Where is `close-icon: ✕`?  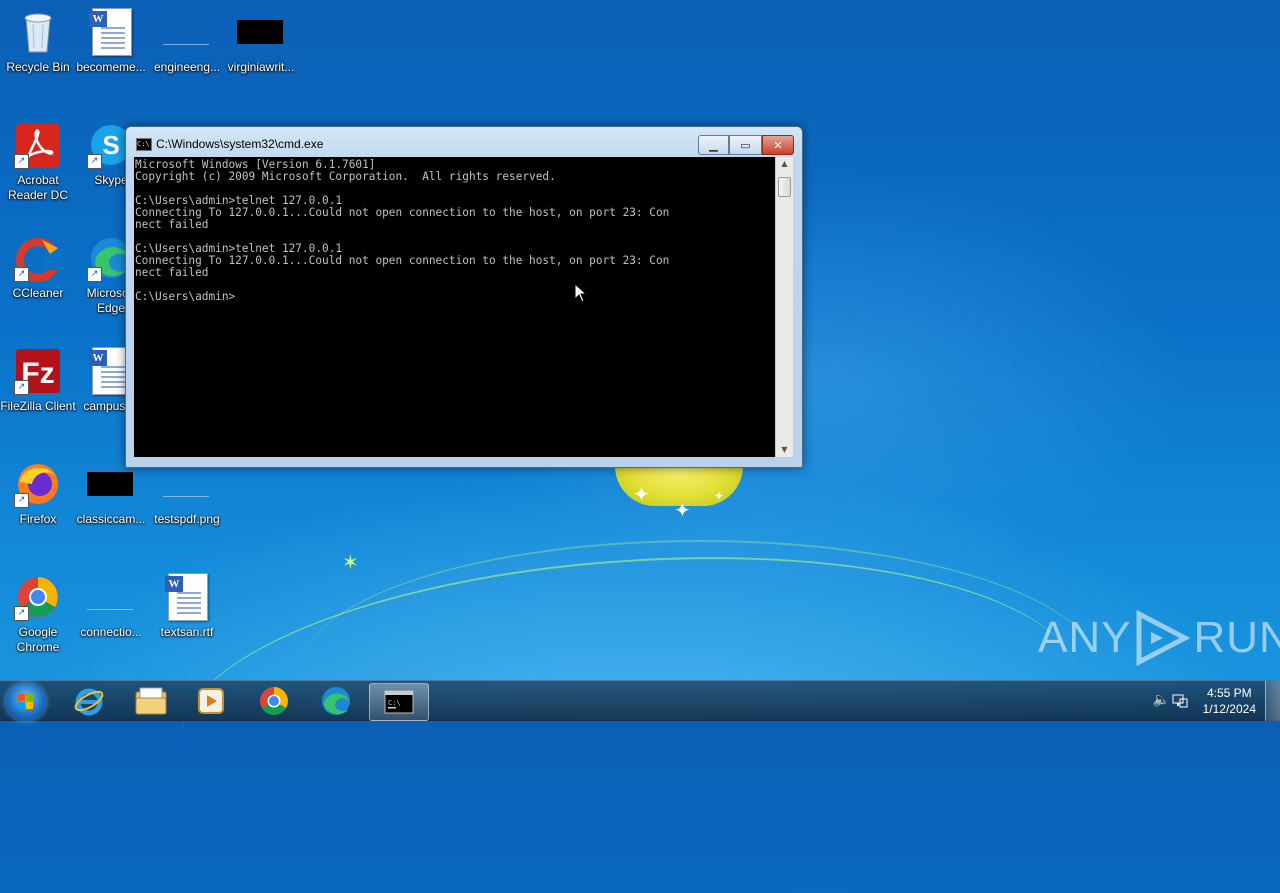
close-icon: ✕ is located at coordinates (778, 145).